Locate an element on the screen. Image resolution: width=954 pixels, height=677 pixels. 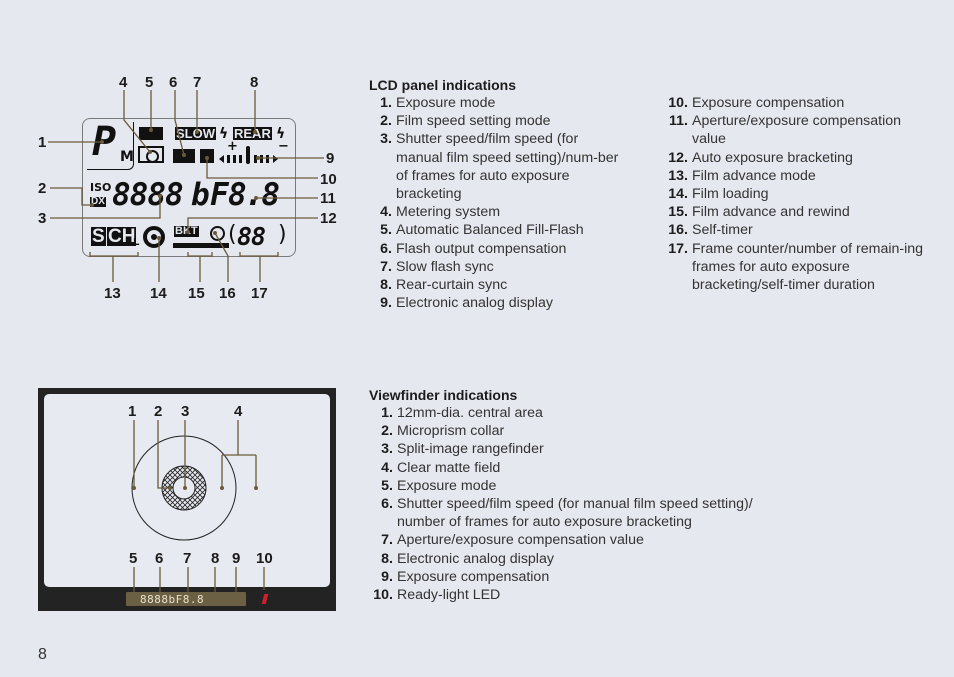
list-item: 7. Aperture/exposure compensation value is located at coordinates (512, 540).